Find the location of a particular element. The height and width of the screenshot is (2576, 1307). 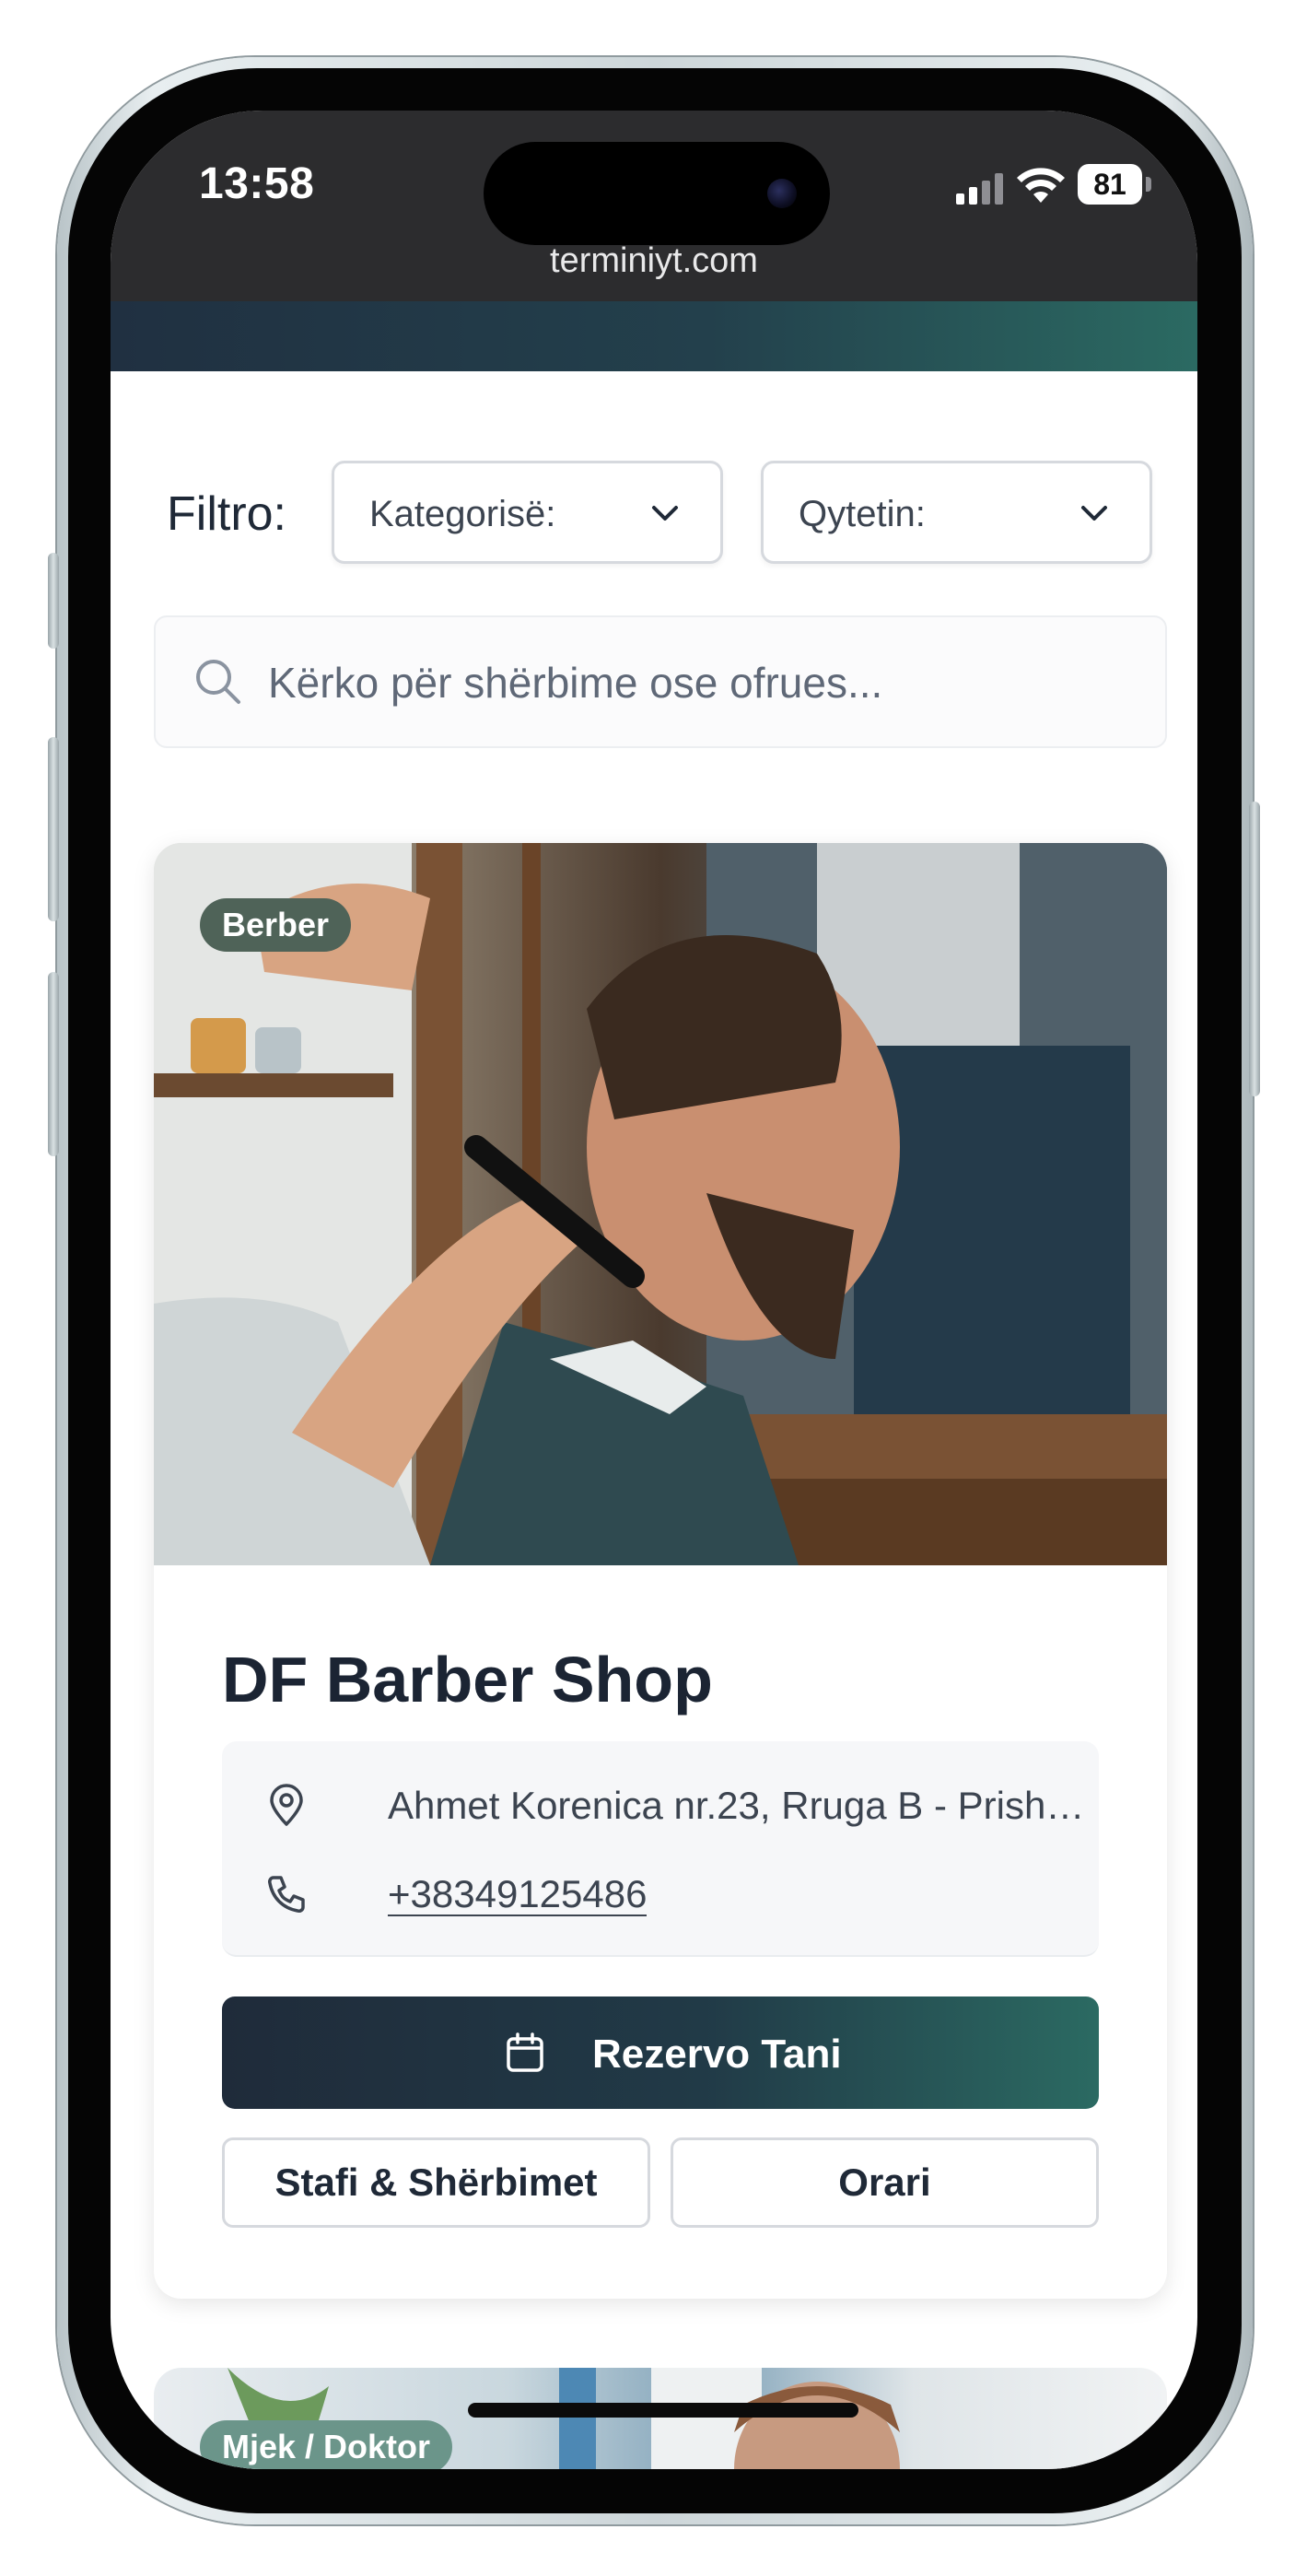

filter-row: Filtro: Kategorisë: Qytetin: is located at coordinates (654, 514).